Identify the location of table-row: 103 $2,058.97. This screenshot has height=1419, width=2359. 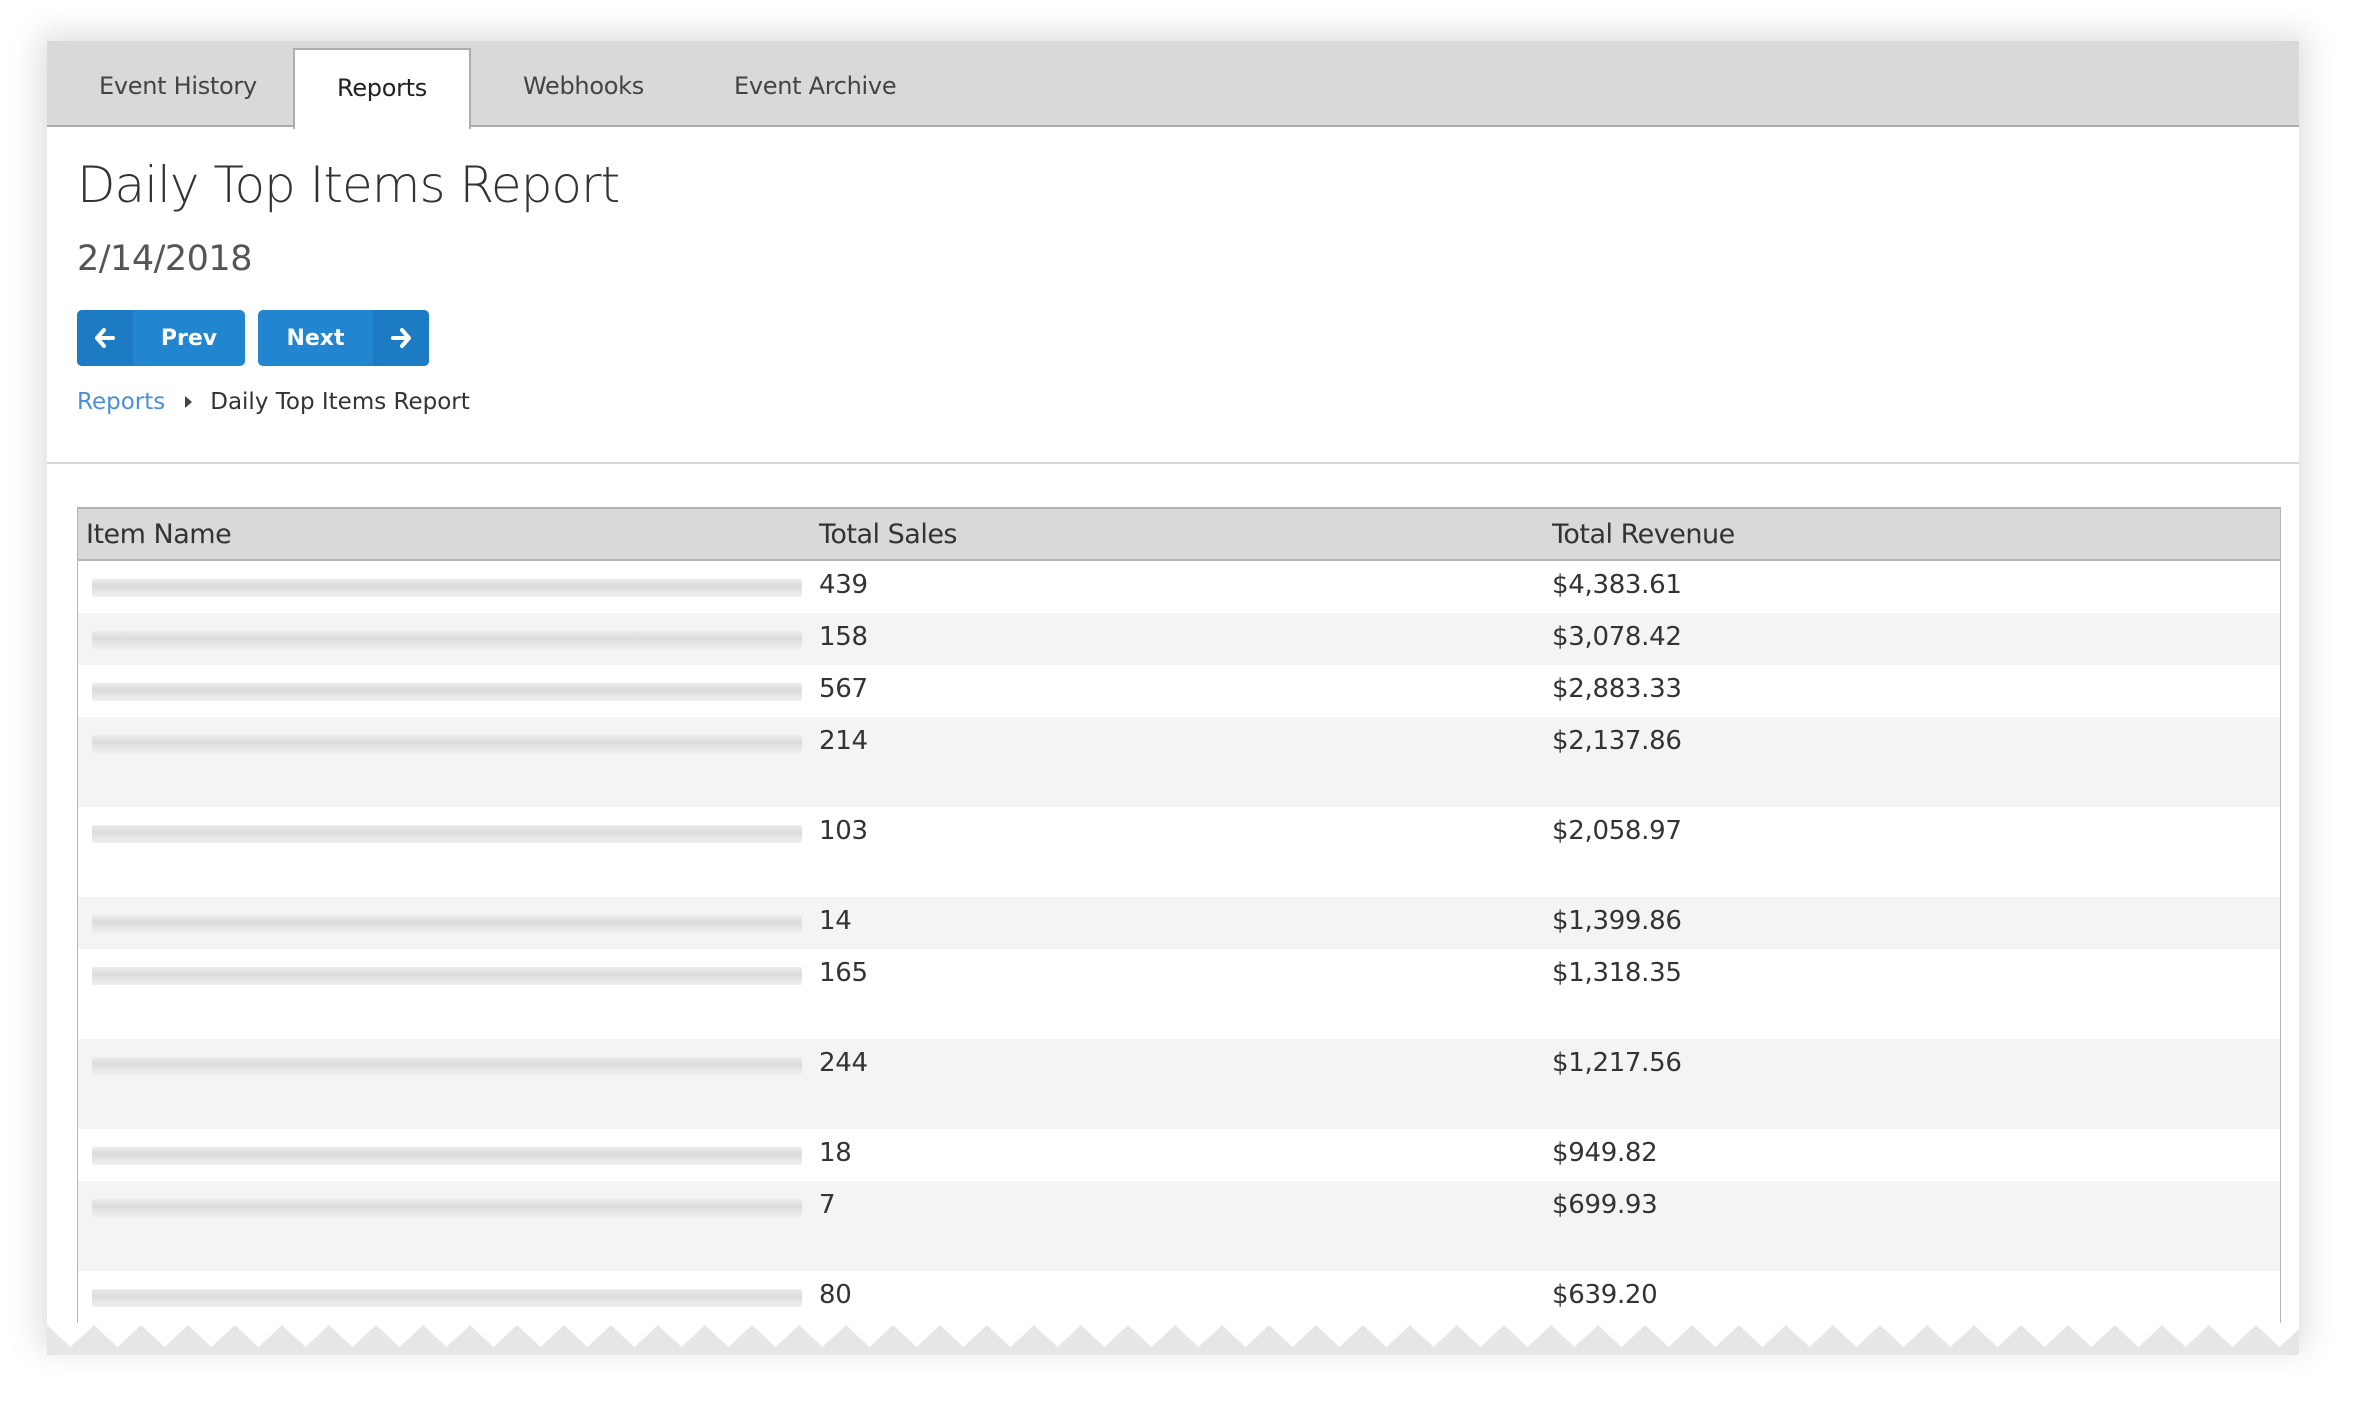
(1179, 852).